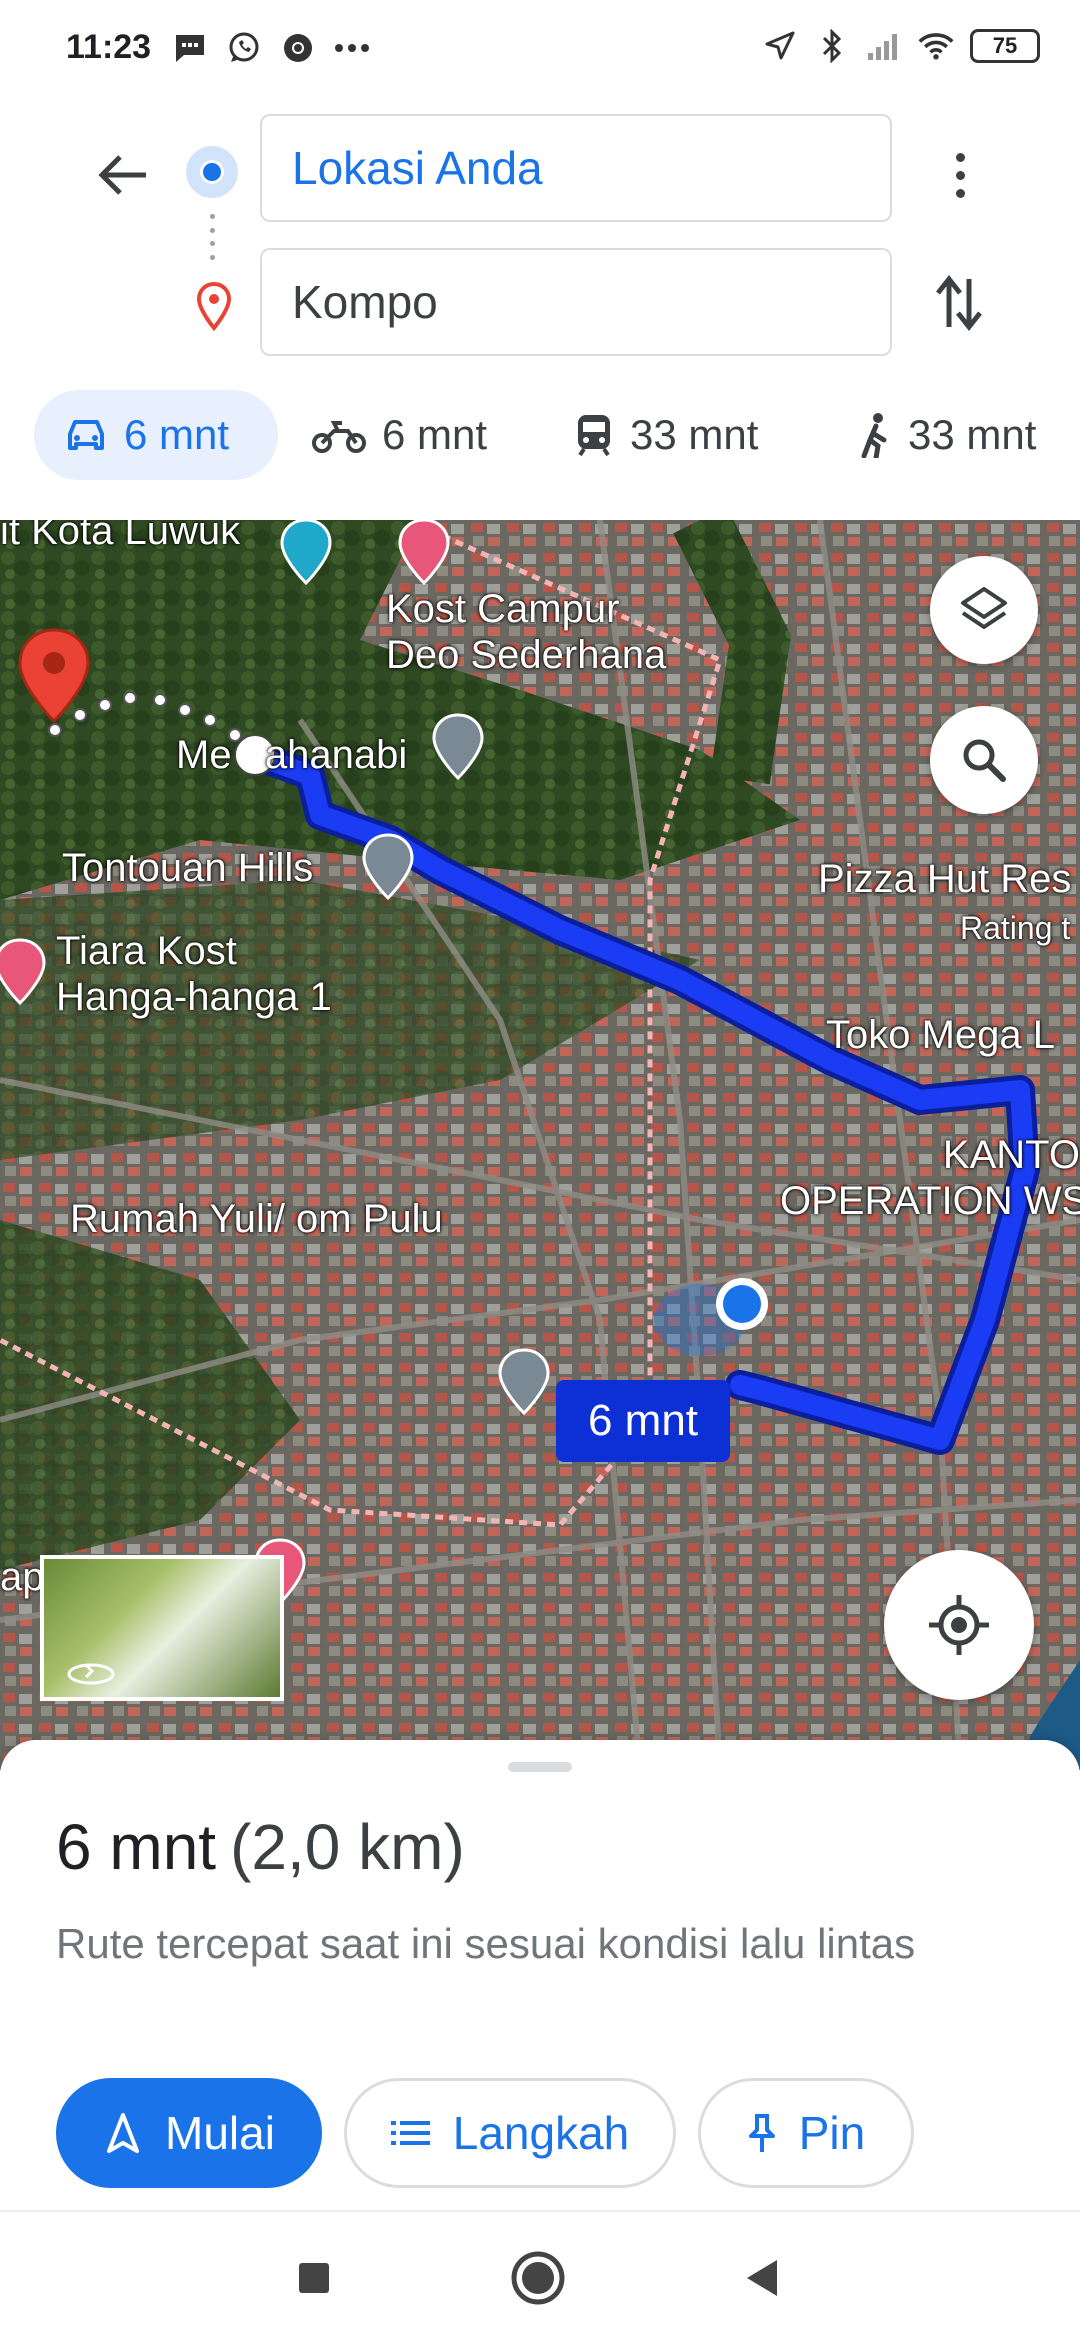 The image size is (1080, 2340). What do you see at coordinates (1015, 928) in the screenshot?
I see `map-label: Rating t` at bounding box center [1015, 928].